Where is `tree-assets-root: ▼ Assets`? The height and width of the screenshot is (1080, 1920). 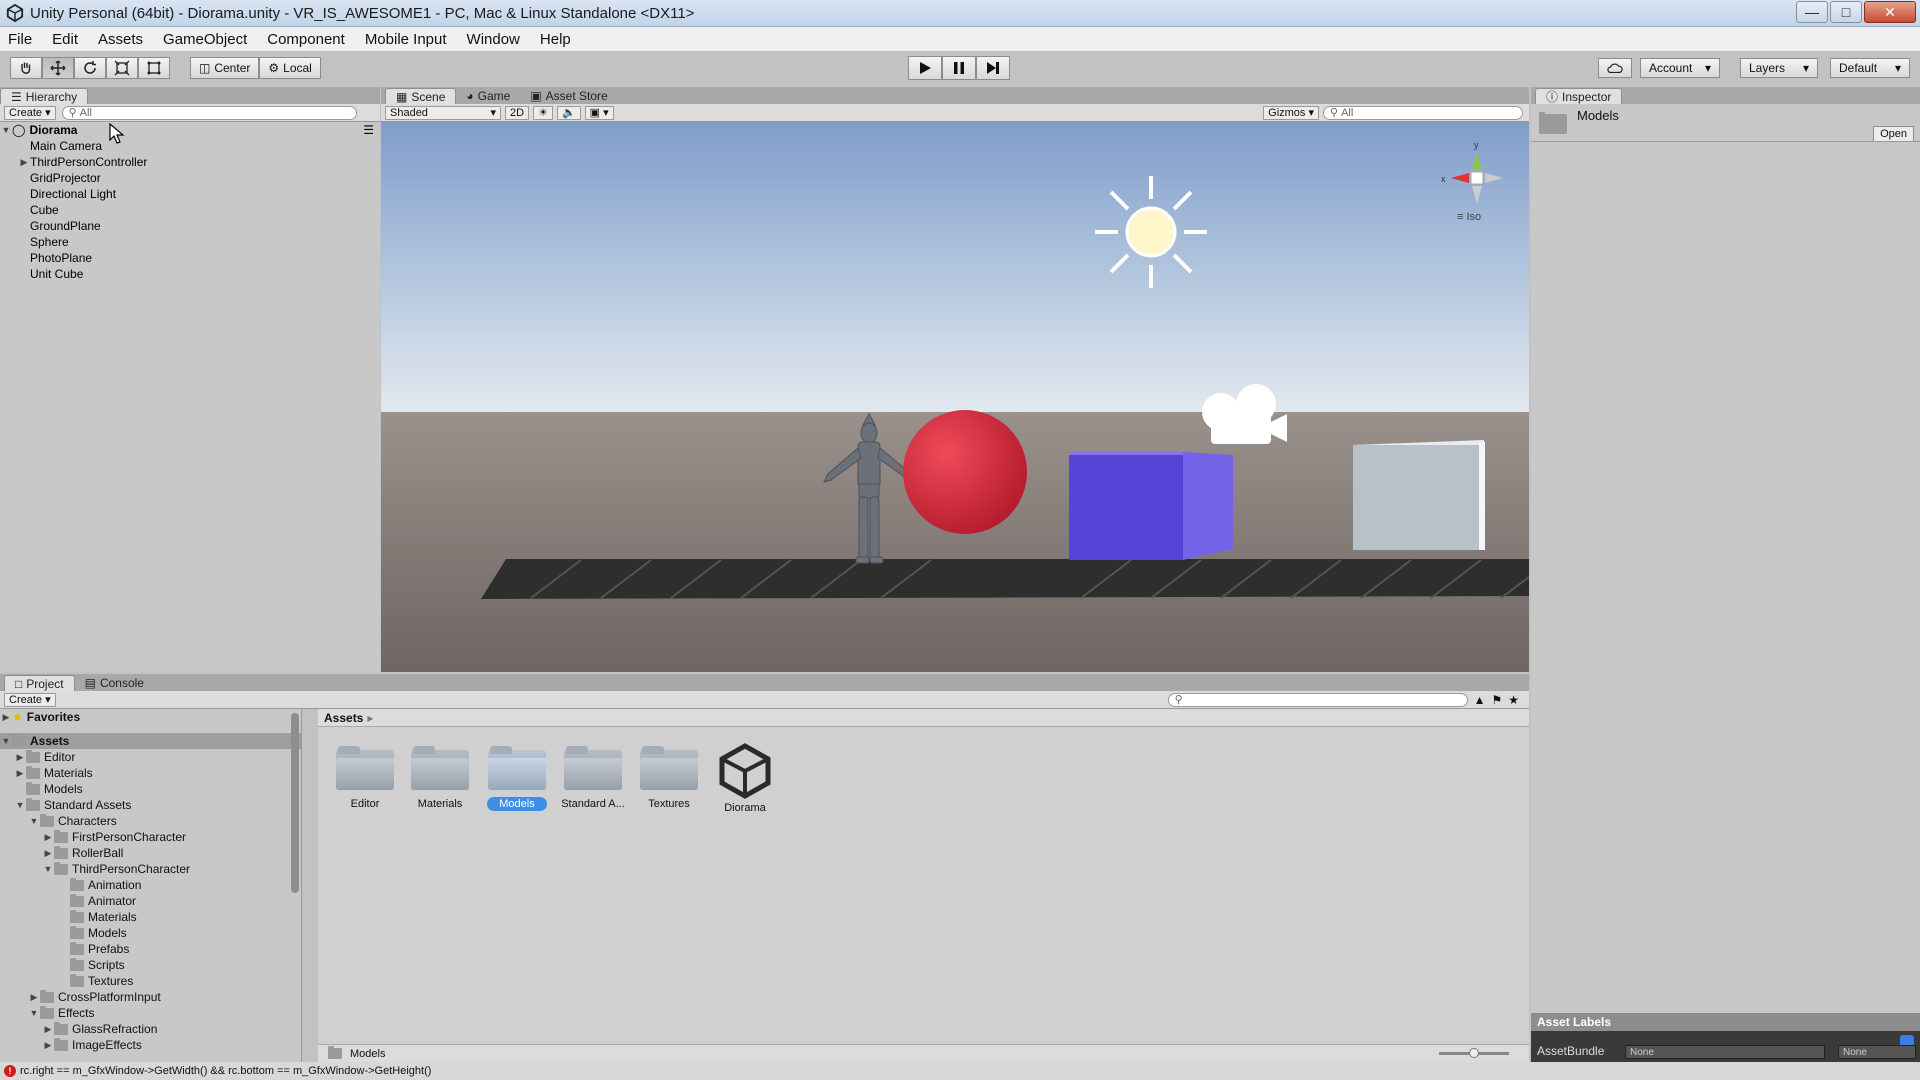 tree-assets-root: ▼ Assets is located at coordinates (150, 741).